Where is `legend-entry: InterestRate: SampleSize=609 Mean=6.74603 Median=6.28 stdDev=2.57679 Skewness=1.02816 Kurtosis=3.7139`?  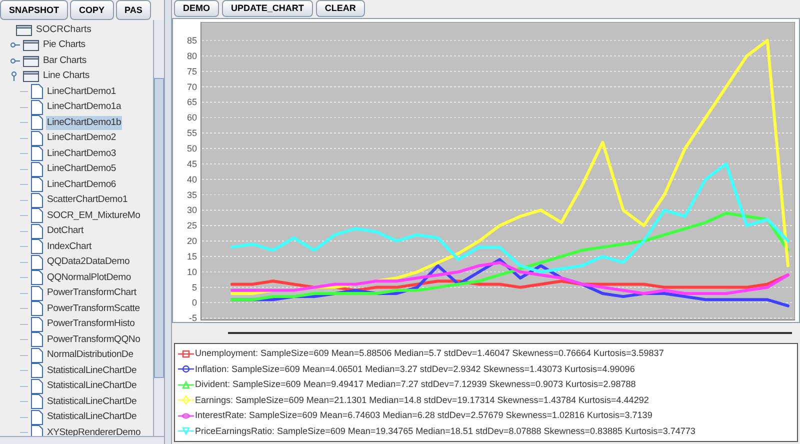 legend-entry: InterestRate: SampleSize=609 Mean=6.74603 Median=6.28 stdDev=2.57679 Skewness=1.02816 Kurtosis=3.7139 is located at coordinates (423, 415).